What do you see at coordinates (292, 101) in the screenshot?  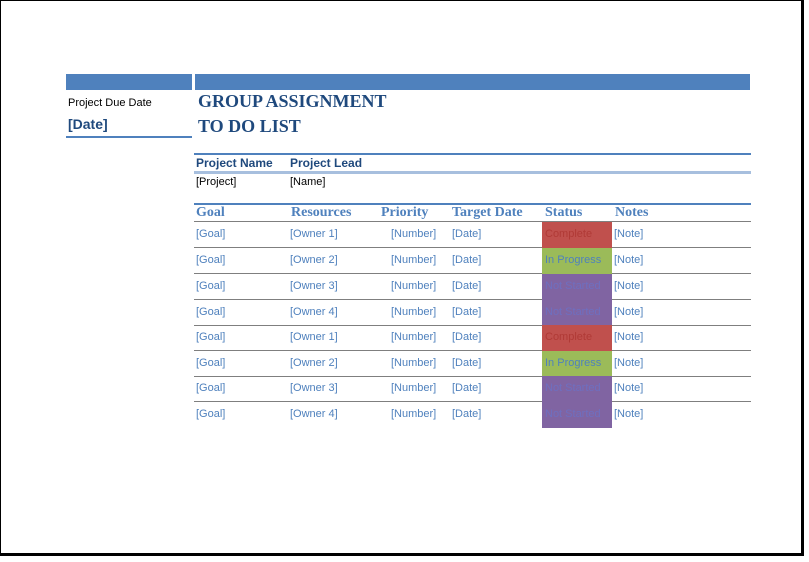 I see `page-title-line-1: GROUP ASSIGNMENT` at bounding box center [292, 101].